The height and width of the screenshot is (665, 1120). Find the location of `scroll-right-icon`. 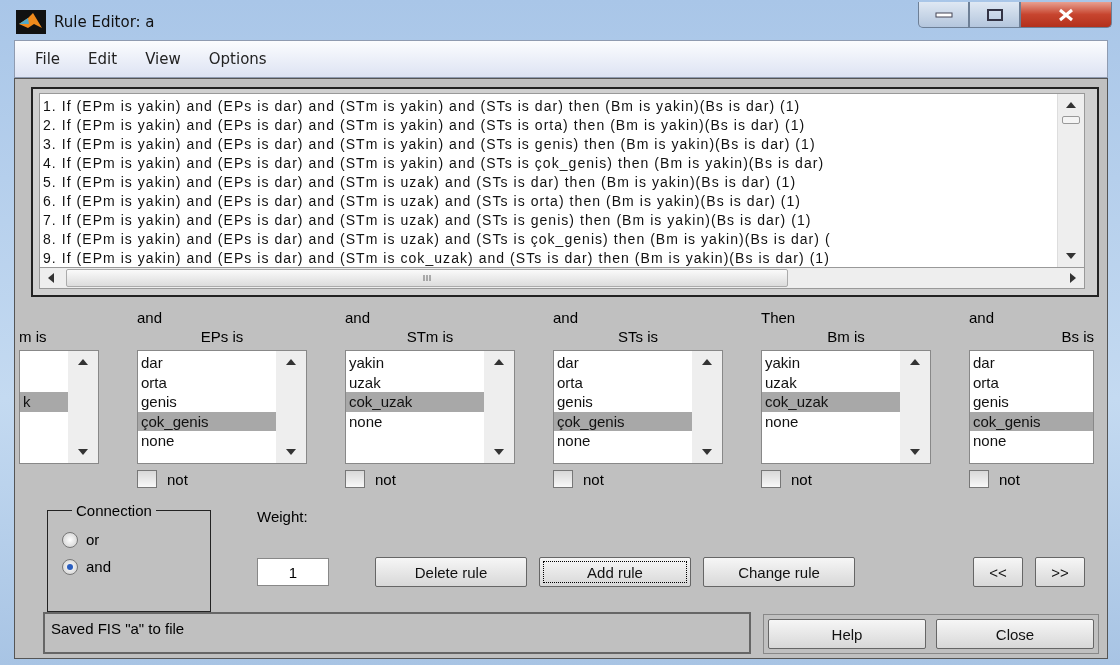

scroll-right-icon is located at coordinates (1073, 278).